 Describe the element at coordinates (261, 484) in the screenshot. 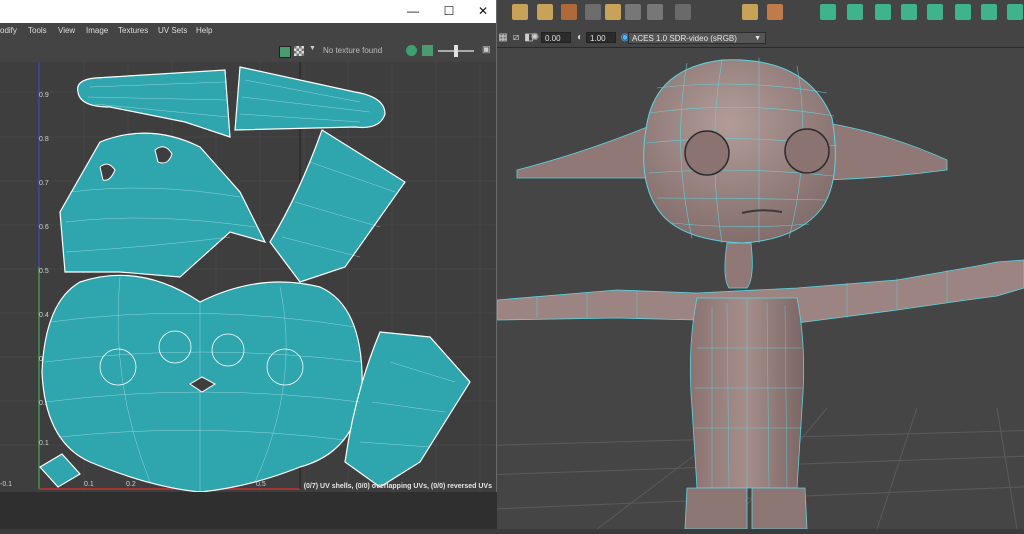

I see `u-tick-label: 0.5` at that location.